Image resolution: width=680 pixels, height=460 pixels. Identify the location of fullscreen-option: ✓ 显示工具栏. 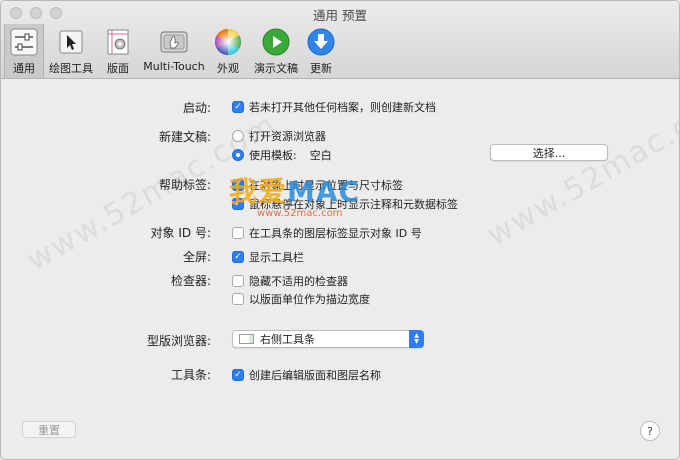
(268, 257).